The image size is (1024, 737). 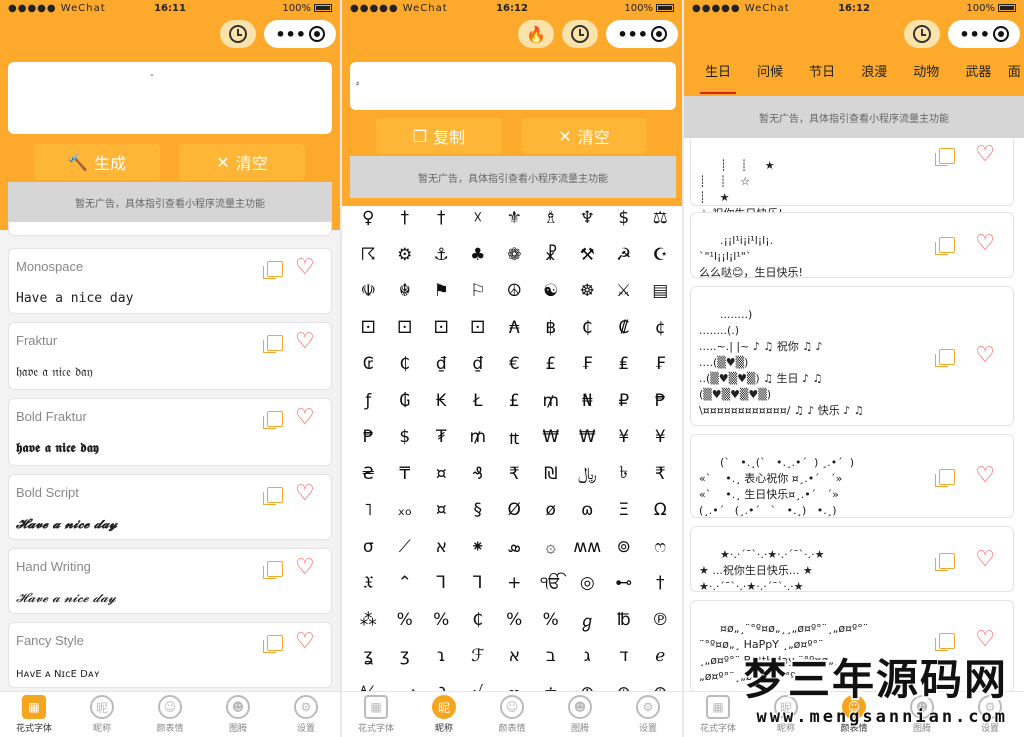 I want to click on symbol-cell: ¤, so click(x=441, y=510).